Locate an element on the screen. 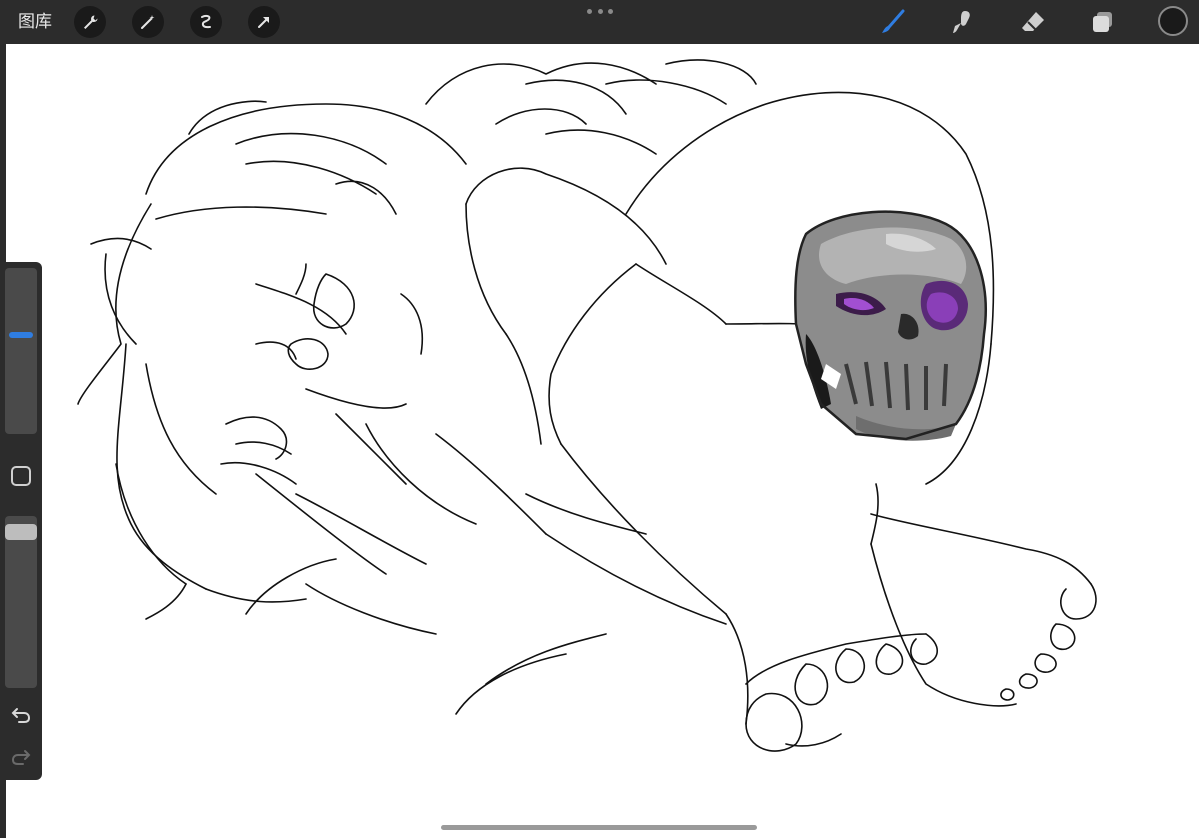  gallery-button: 图库 is located at coordinates (35, 22).